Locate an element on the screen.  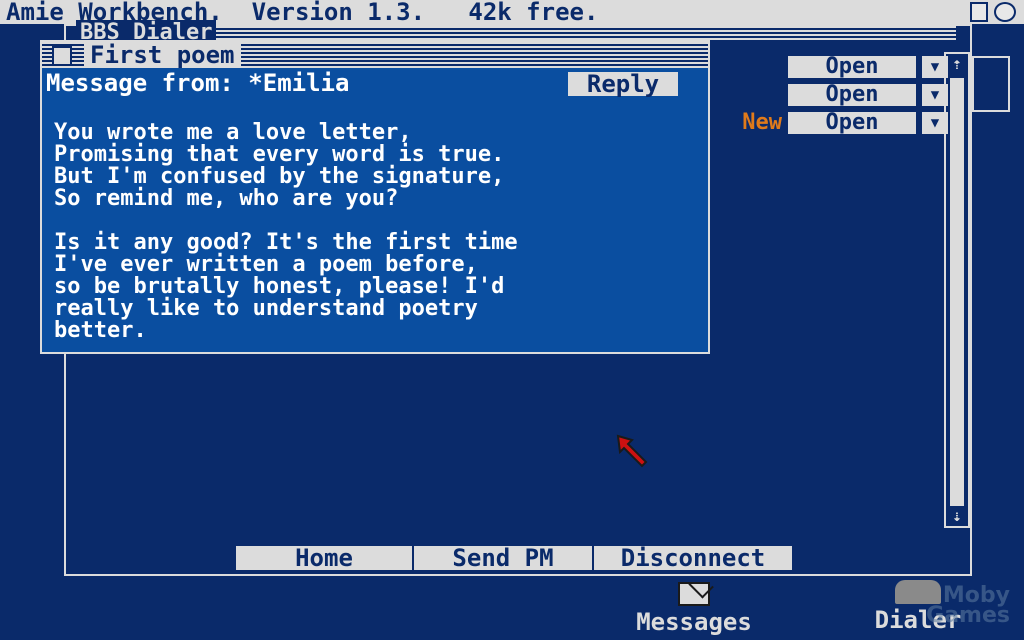
vertical-scrollbar: ⇡ ⇣ is located at coordinates (957, 290).